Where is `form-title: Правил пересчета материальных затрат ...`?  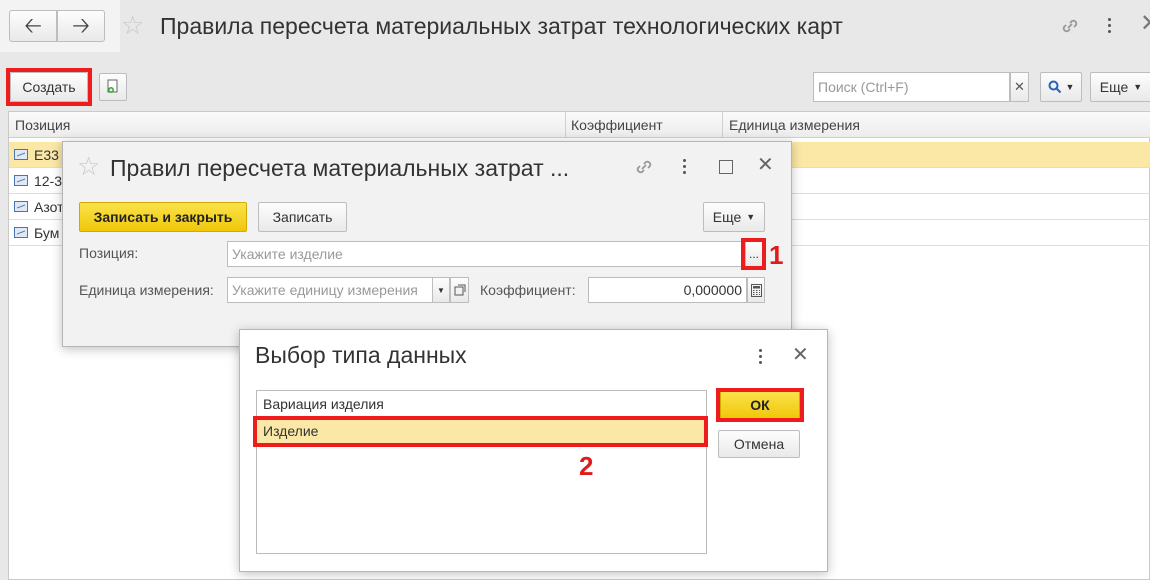
form-title: Правил пересчета материальных затрат ... is located at coordinates (340, 168).